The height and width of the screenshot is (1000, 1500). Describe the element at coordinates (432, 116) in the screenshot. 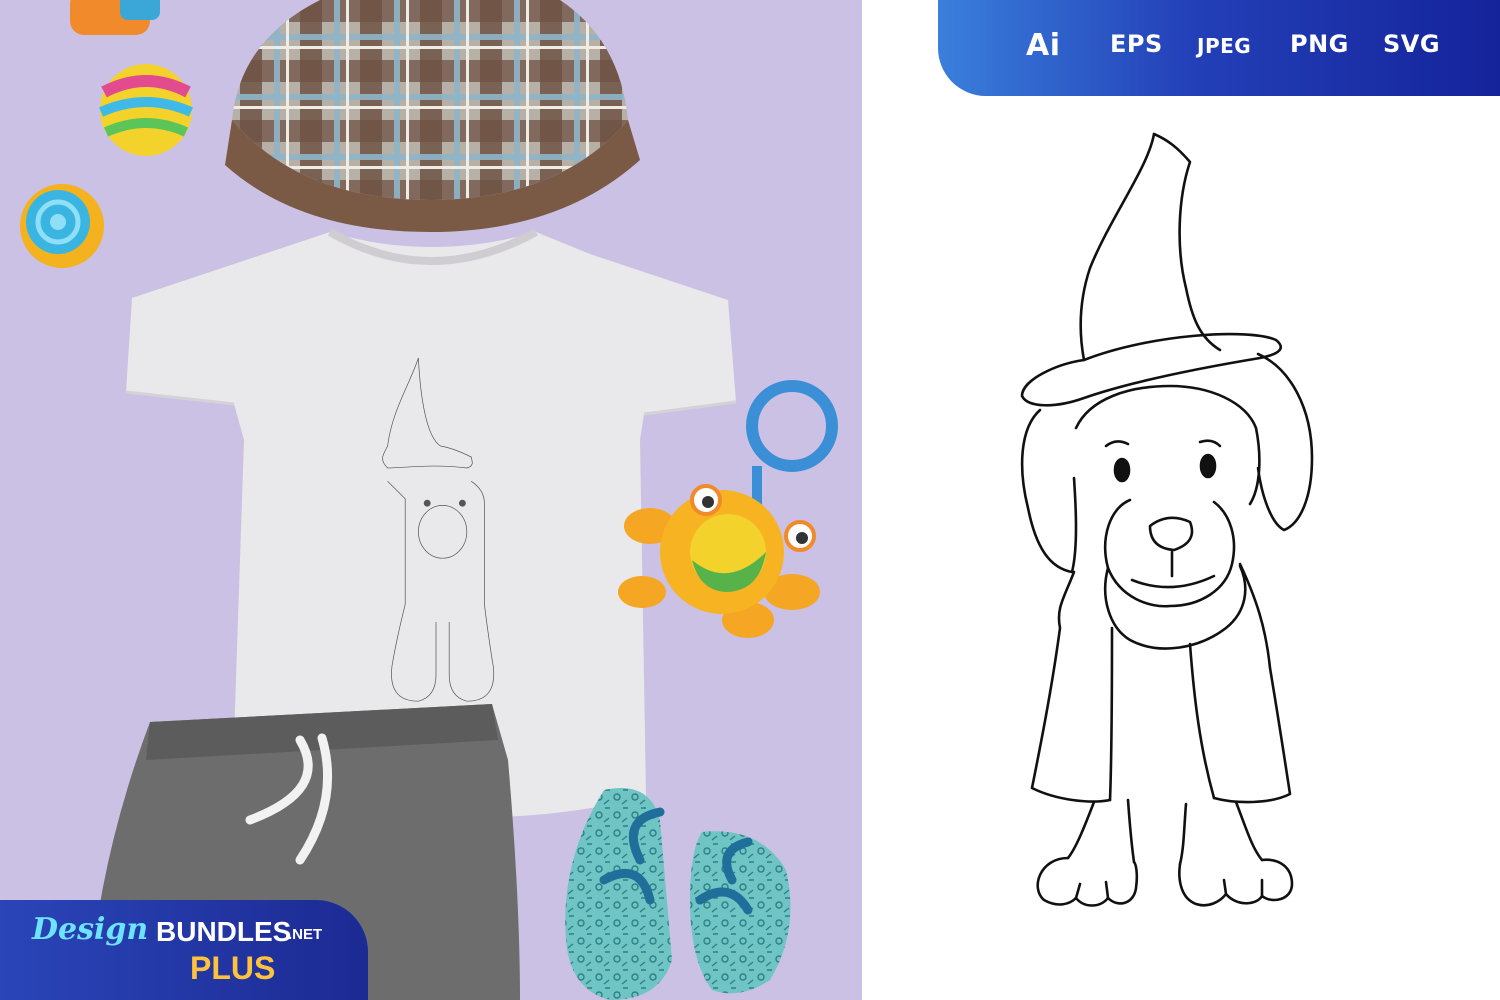

I see `plaid-bucket-hat` at that location.